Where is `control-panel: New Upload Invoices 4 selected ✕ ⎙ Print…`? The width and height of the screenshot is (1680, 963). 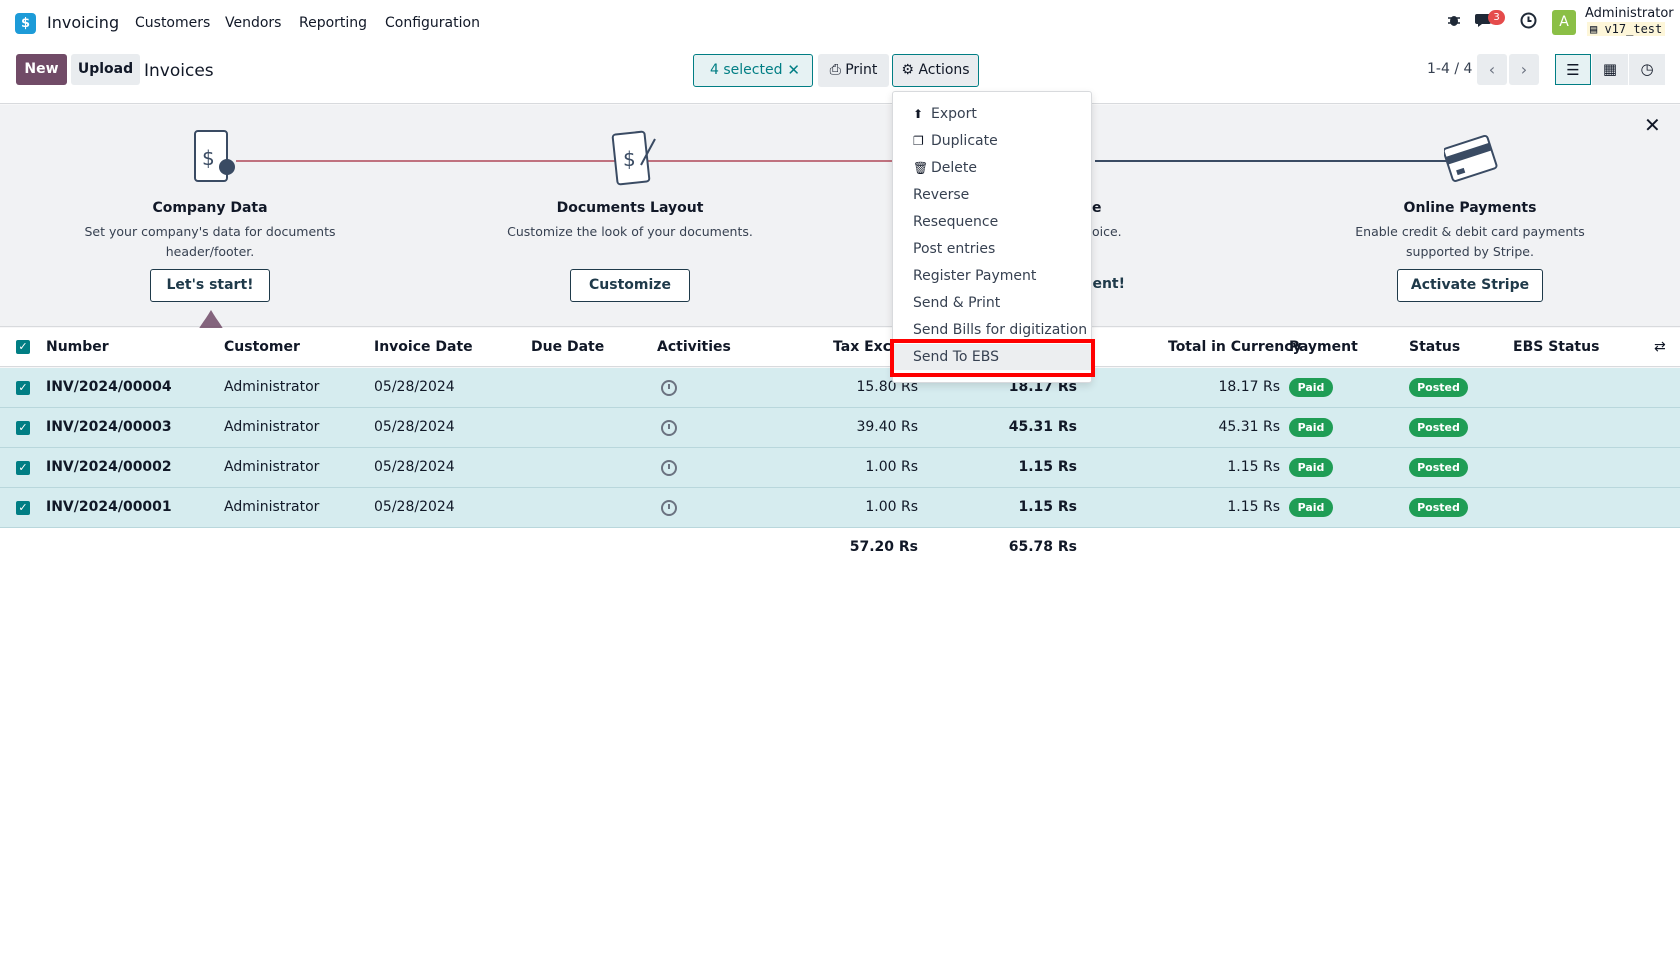 control-panel: New Upload Invoices 4 selected ✕ ⎙ Print… is located at coordinates (840, 75).